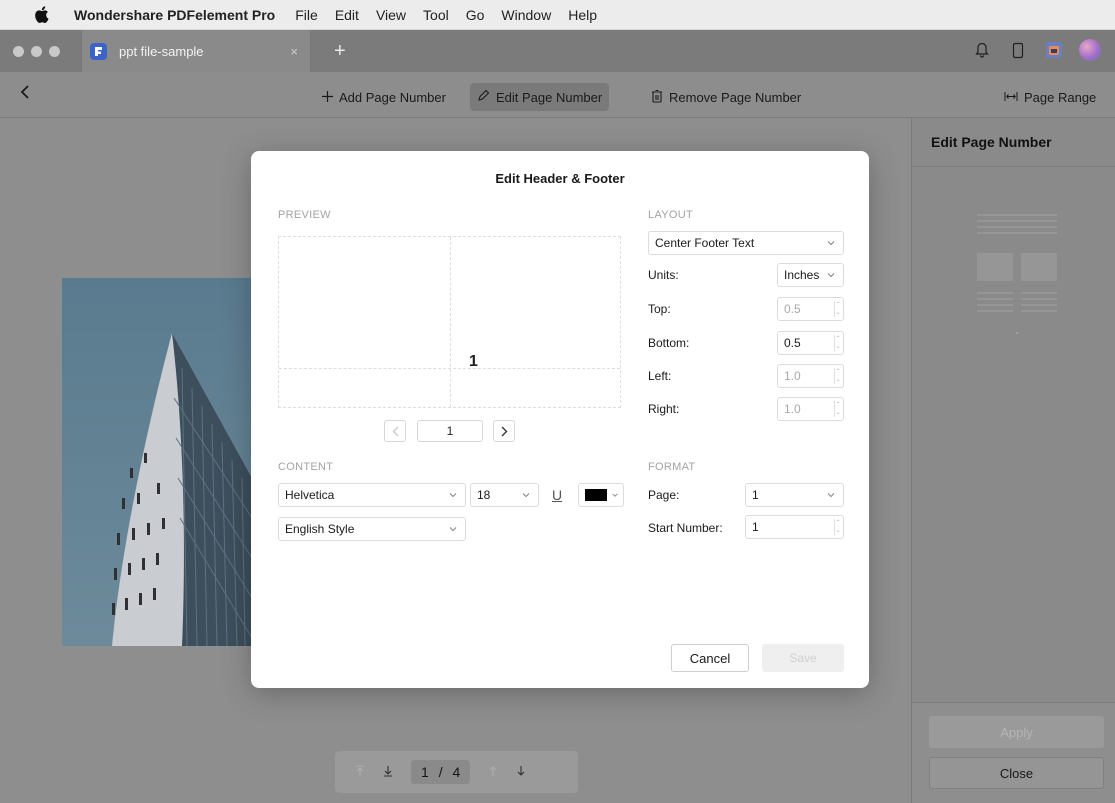  What do you see at coordinates (1011, 97) in the screenshot?
I see `page-range-icon` at bounding box center [1011, 97].